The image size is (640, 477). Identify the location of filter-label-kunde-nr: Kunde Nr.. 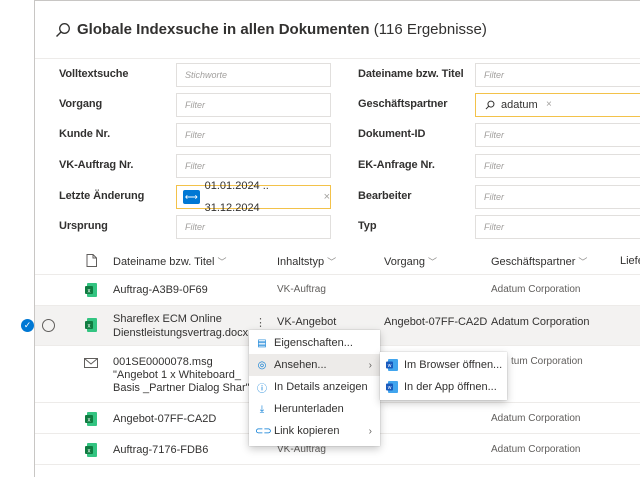
(85, 134).